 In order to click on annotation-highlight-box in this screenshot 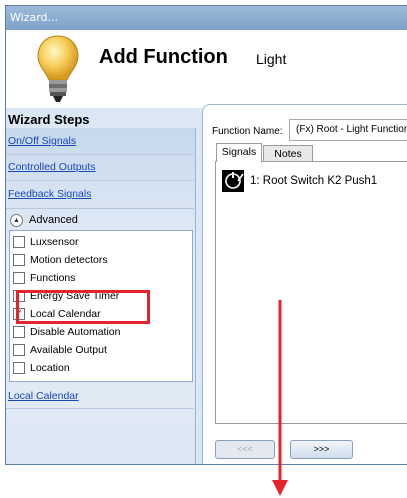, I will do `click(83, 307)`.